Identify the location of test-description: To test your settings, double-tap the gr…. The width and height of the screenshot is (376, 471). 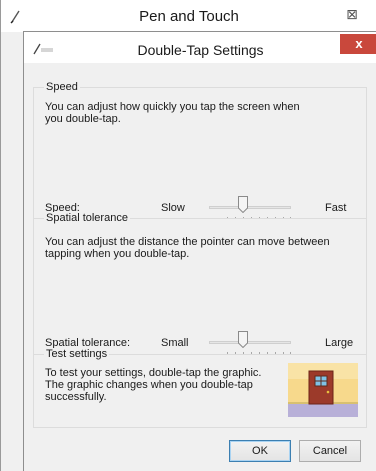
(153, 385).